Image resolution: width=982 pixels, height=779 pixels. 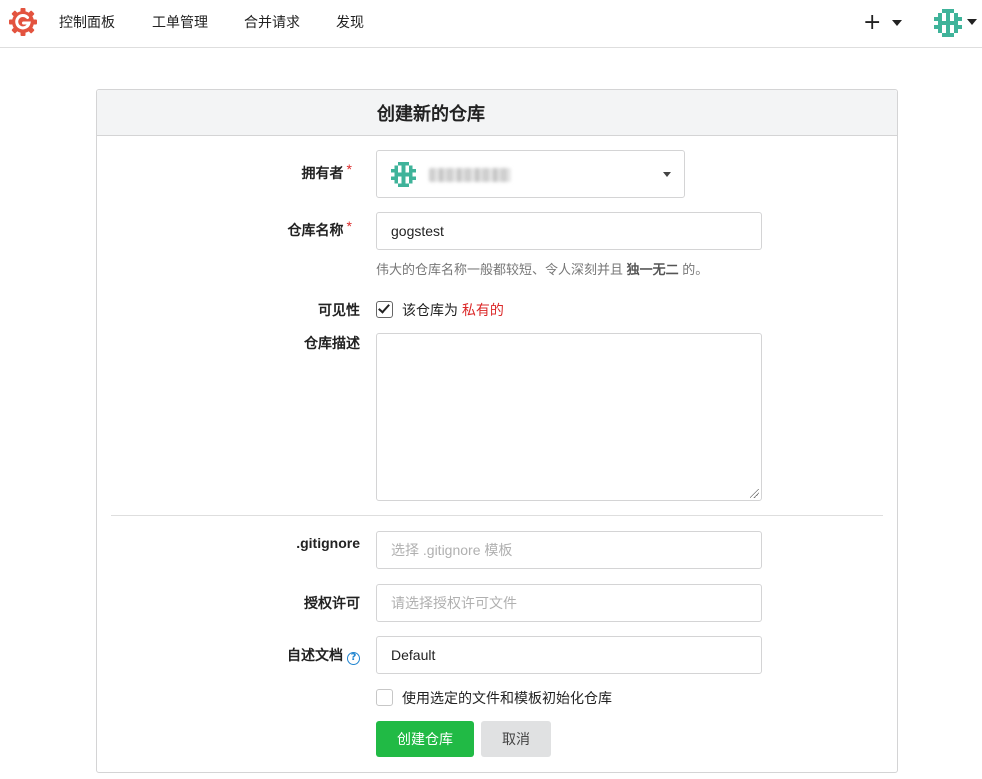 What do you see at coordinates (516, 739) in the screenshot?
I see `cancel-button: 取消` at bounding box center [516, 739].